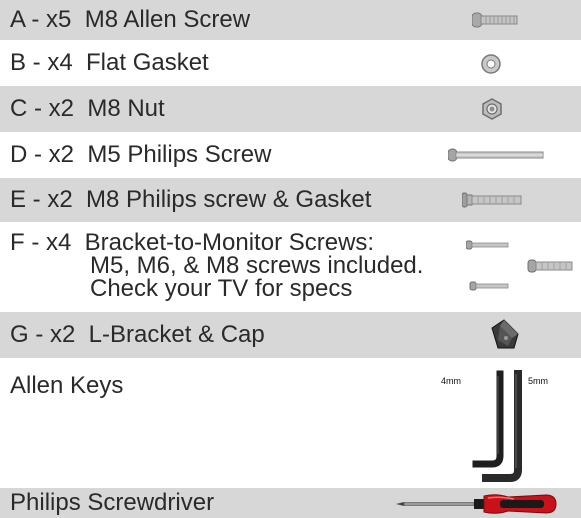  Describe the element at coordinates (290, 503) in the screenshot. I see `part-row-screwdriver: Philips Screwdriver` at that location.